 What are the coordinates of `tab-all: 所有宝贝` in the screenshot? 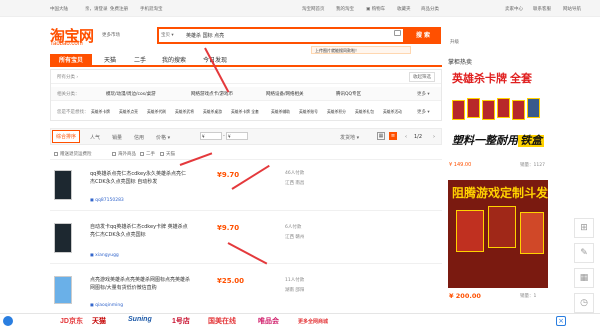 It's located at (71, 60).